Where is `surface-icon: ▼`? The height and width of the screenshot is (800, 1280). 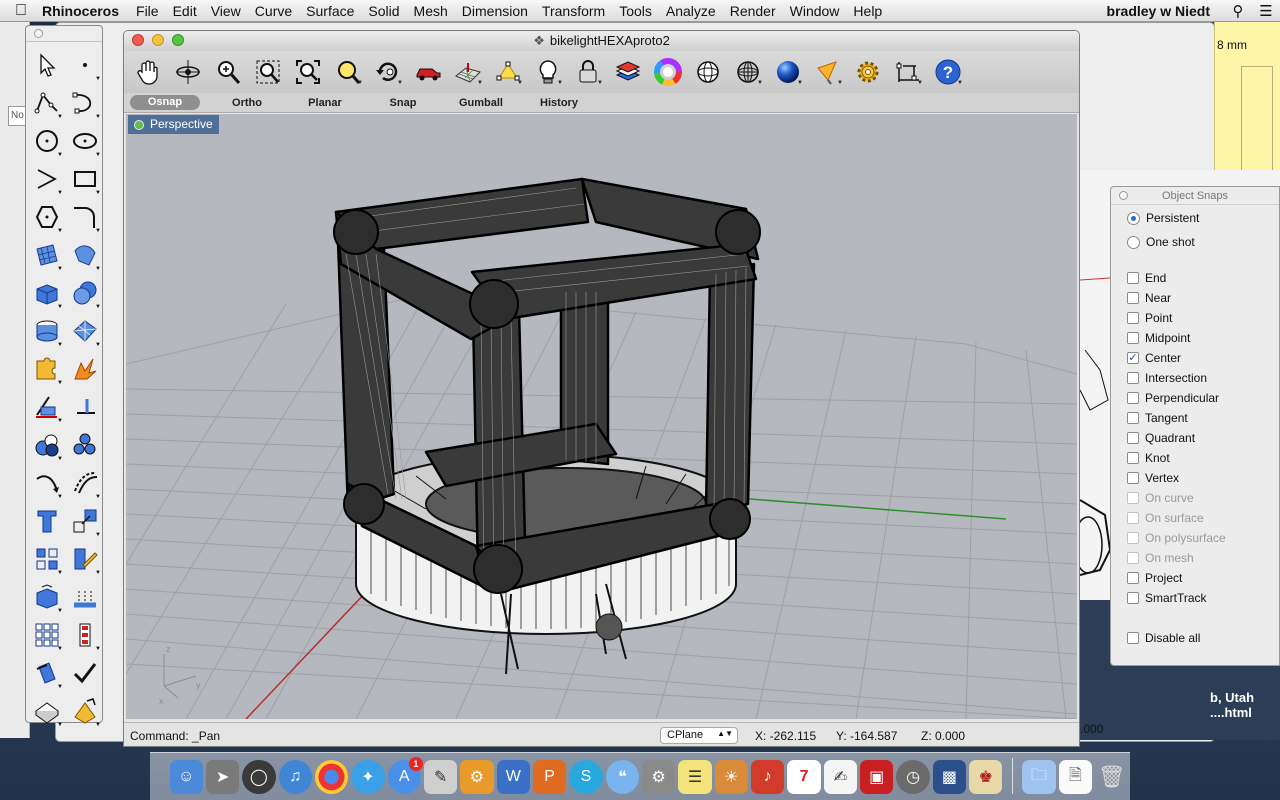 surface-icon: ▼ is located at coordinates (47, 255).